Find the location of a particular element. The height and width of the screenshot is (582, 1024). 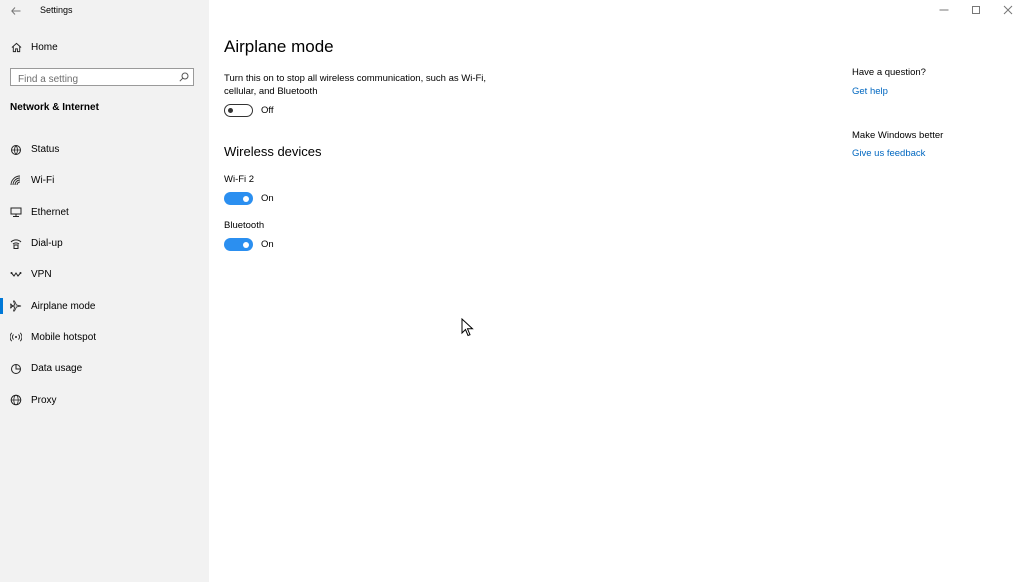

bluetooth-toggle-state: On is located at coordinates (267, 244).